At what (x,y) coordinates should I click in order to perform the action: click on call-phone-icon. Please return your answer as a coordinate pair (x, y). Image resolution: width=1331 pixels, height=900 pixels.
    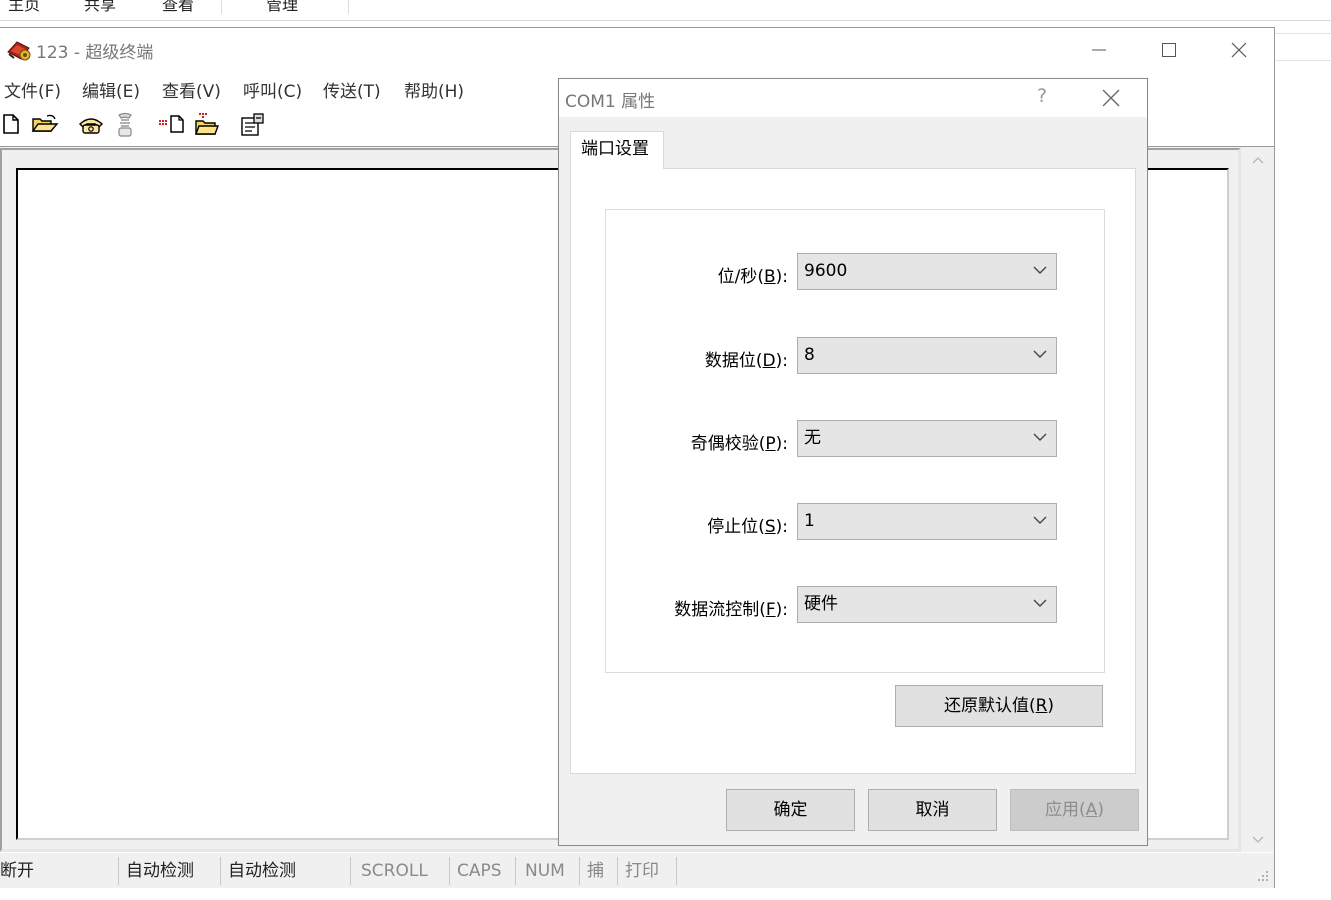
    Looking at the image, I should click on (90, 125).